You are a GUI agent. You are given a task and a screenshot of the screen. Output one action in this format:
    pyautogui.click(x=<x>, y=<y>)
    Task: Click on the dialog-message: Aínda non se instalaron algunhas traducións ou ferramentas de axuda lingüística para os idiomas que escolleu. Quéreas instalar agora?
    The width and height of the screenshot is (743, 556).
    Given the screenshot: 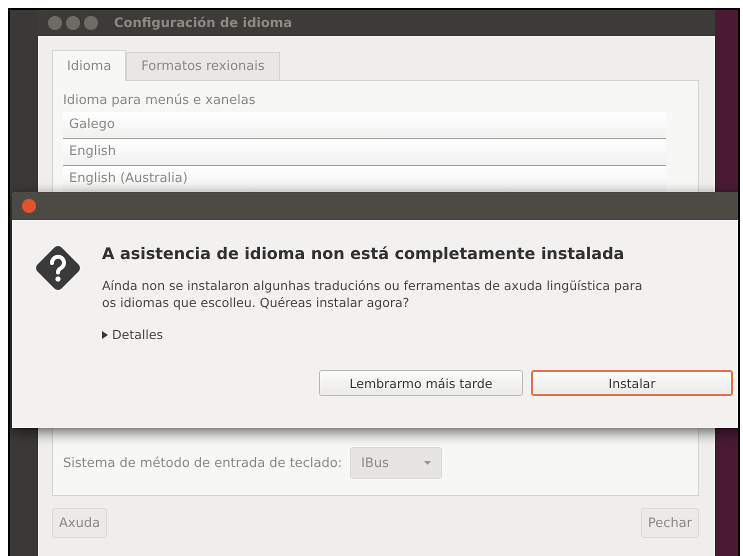 What is the action you would take?
    pyautogui.click(x=373, y=294)
    